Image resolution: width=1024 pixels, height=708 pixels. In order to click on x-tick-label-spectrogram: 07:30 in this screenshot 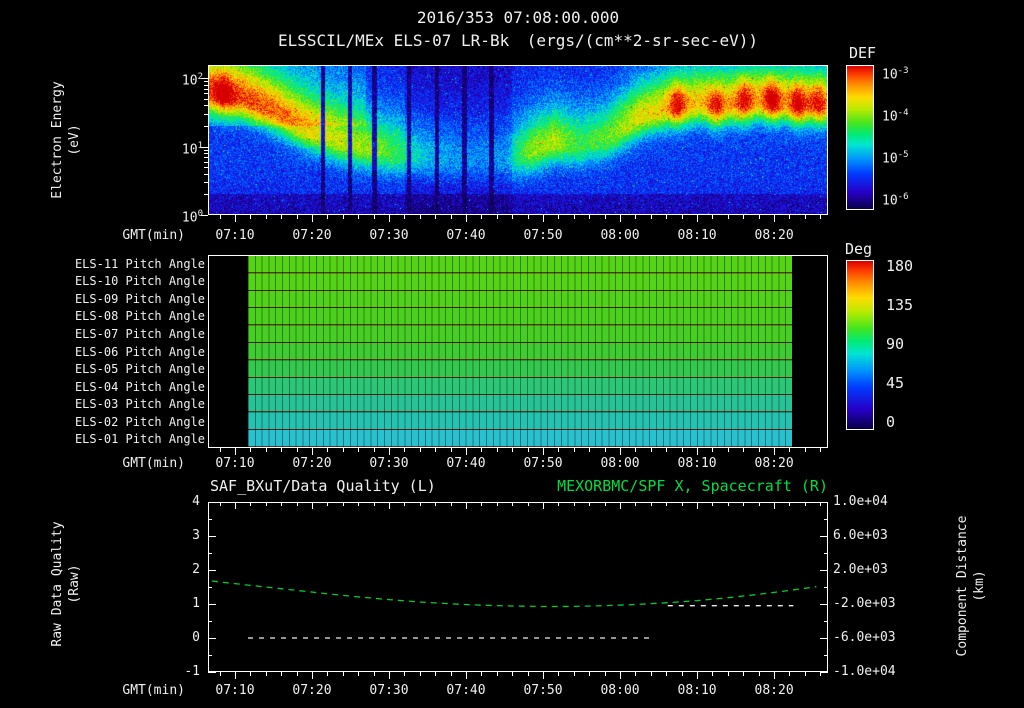, I will do `click(389, 235)`.